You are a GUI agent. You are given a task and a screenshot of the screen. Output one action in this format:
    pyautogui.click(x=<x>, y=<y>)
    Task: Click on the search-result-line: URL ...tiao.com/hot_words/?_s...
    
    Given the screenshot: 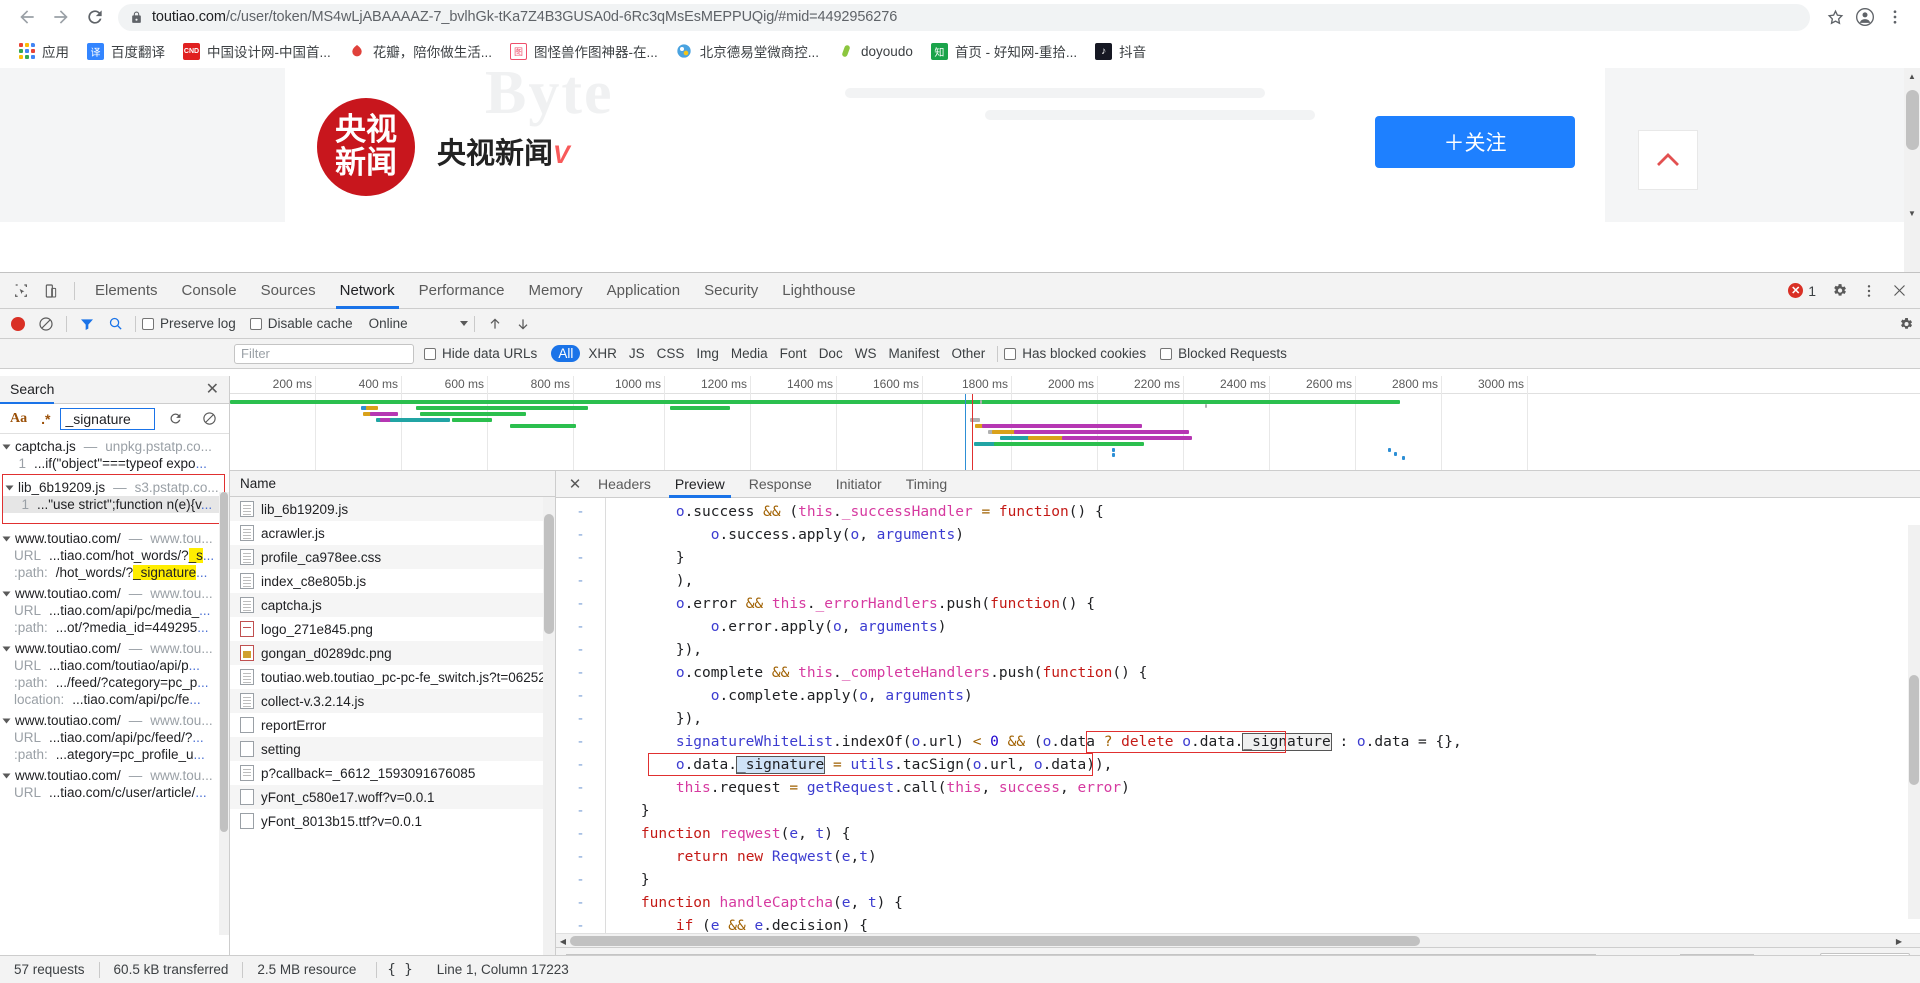 What is the action you would take?
    pyautogui.click(x=114, y=555)
    